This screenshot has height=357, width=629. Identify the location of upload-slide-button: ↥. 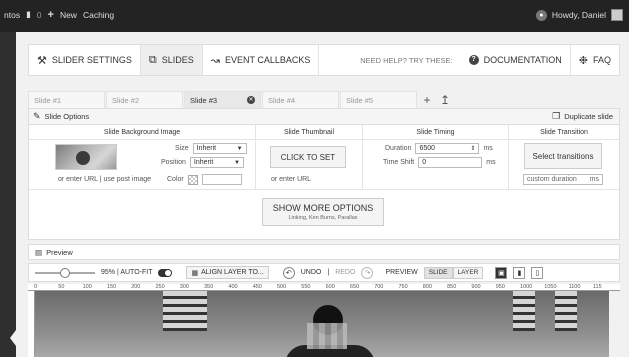
(445, 99).